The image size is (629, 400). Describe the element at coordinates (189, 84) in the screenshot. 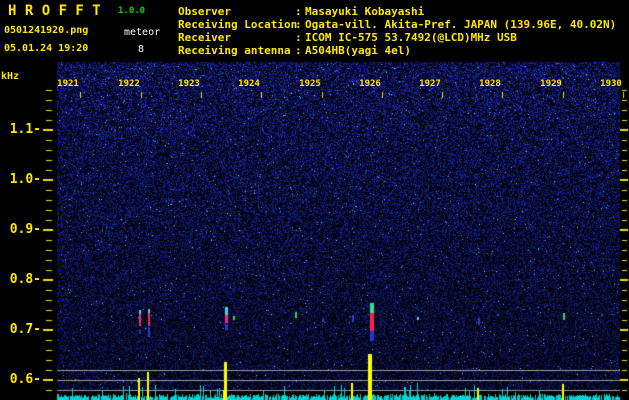

I see `time-tick-label: 1923` at that location.